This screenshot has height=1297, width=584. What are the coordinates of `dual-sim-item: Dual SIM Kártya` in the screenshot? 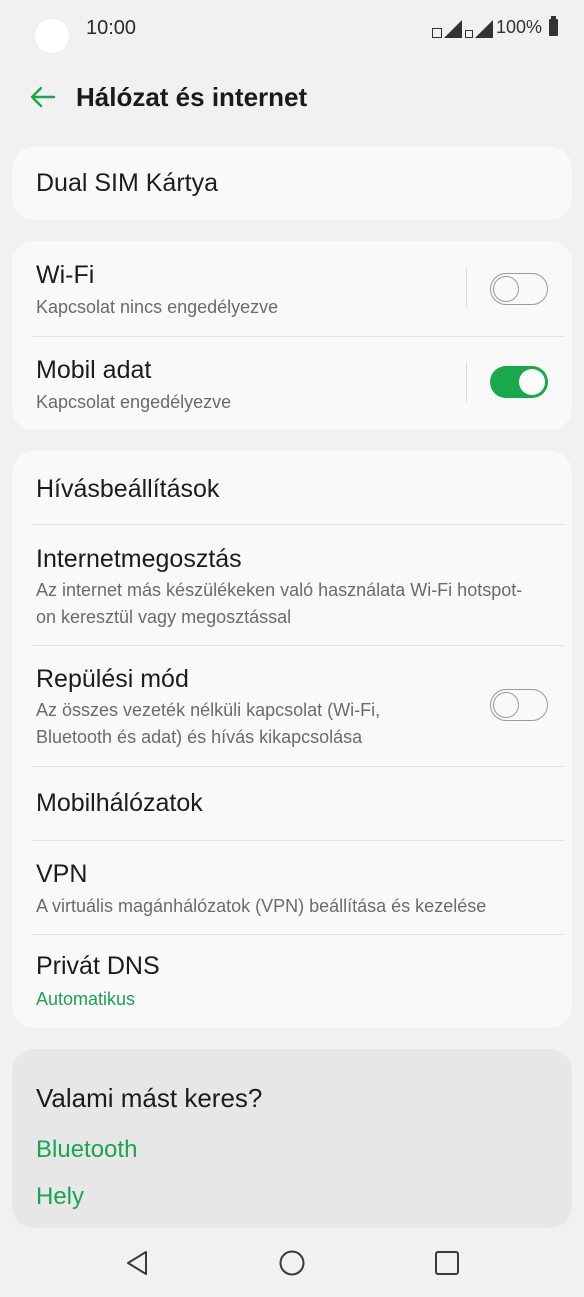 It's located at (292, 183).